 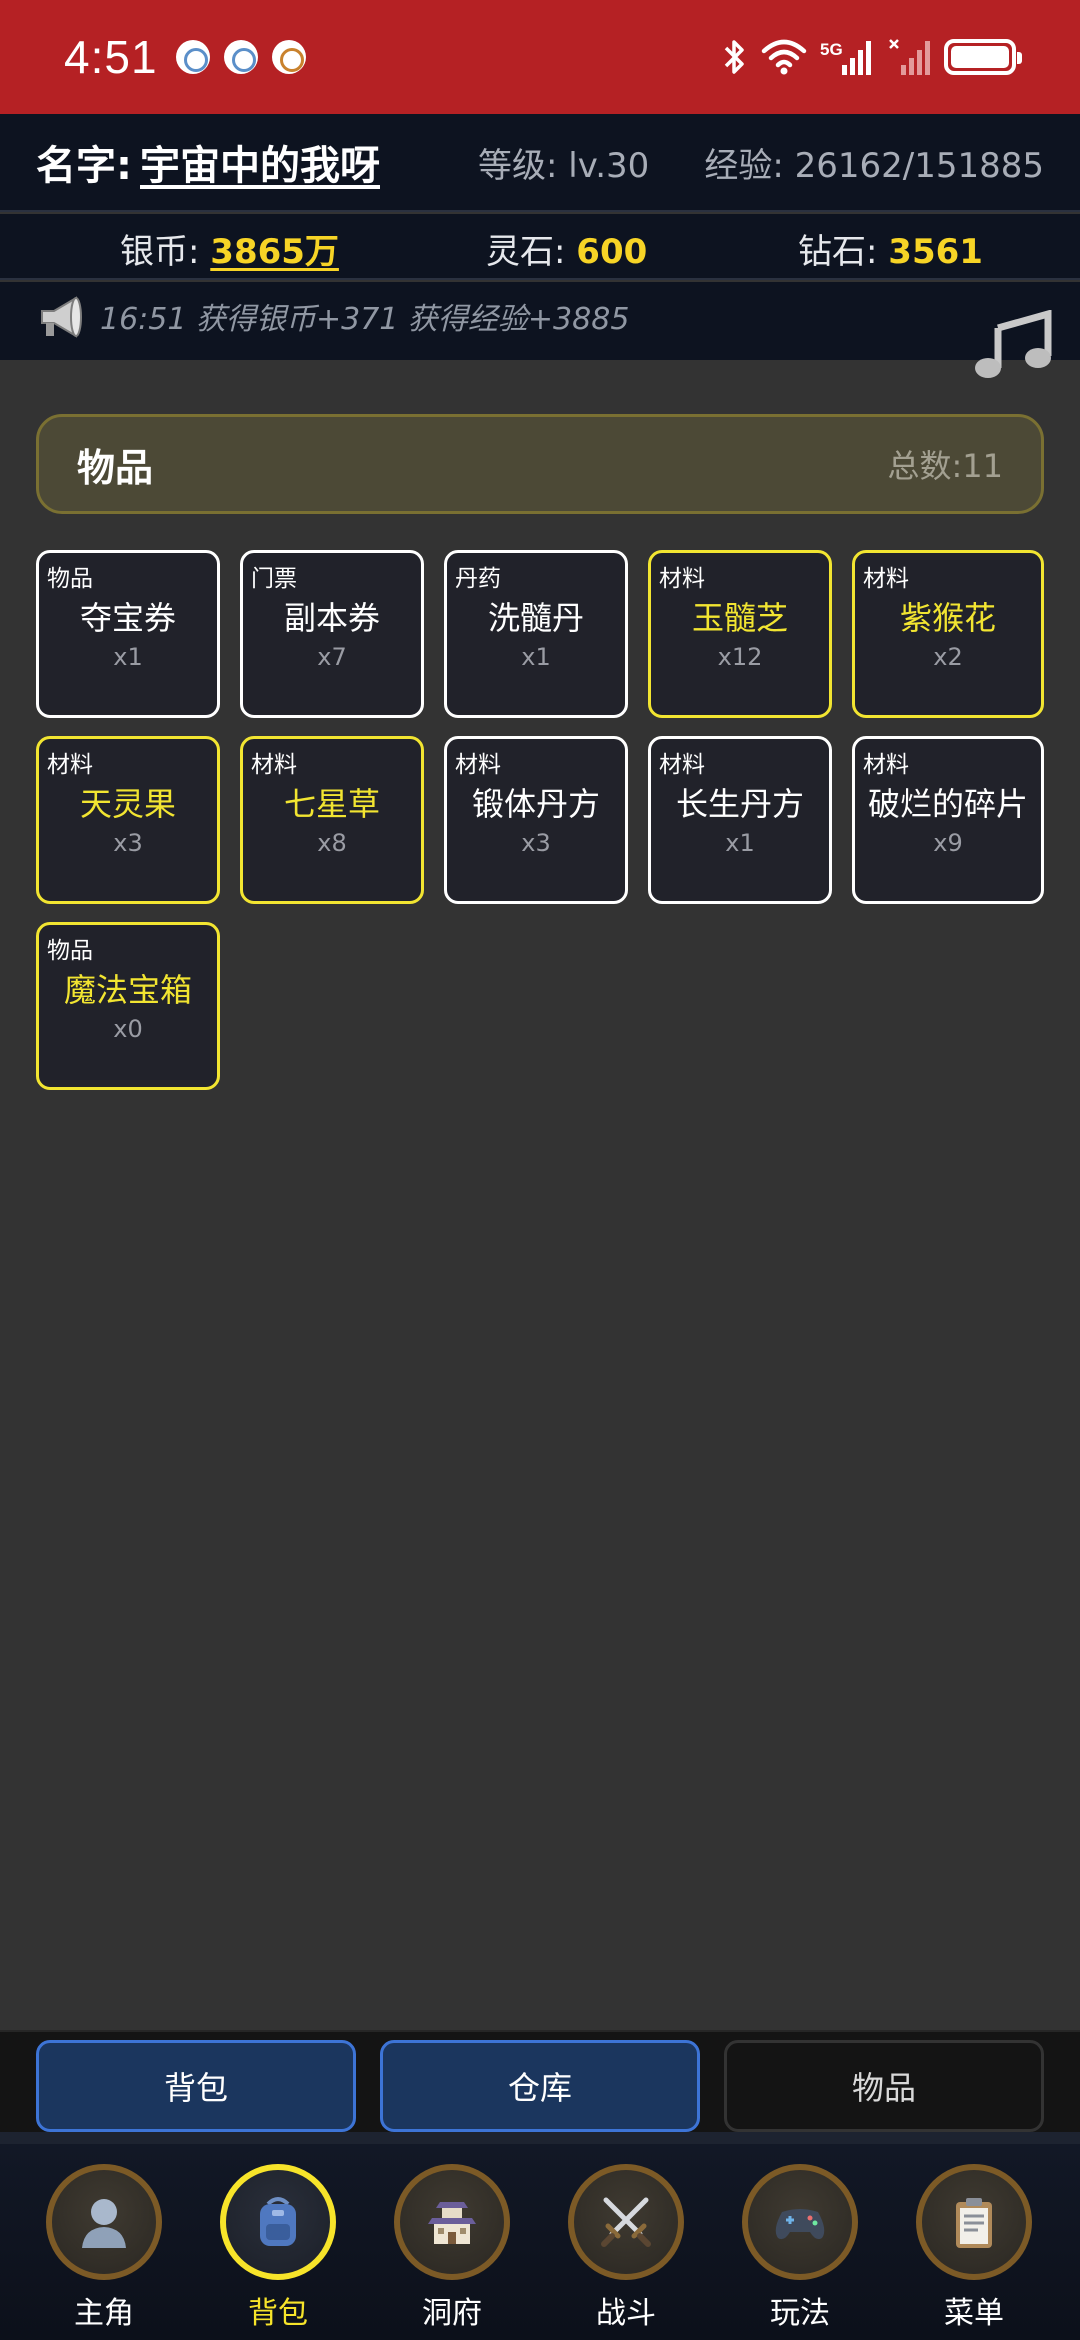 I want to click on palace-icon, so click(x=452, y=2222).